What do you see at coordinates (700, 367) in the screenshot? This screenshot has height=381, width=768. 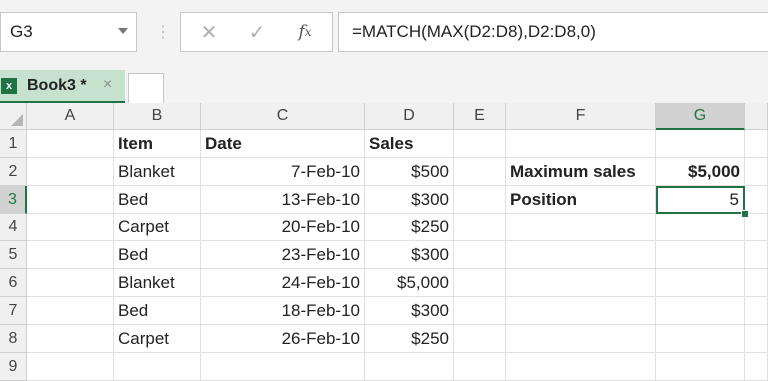 I see `cell-g9` at bounding box center [700, 367].